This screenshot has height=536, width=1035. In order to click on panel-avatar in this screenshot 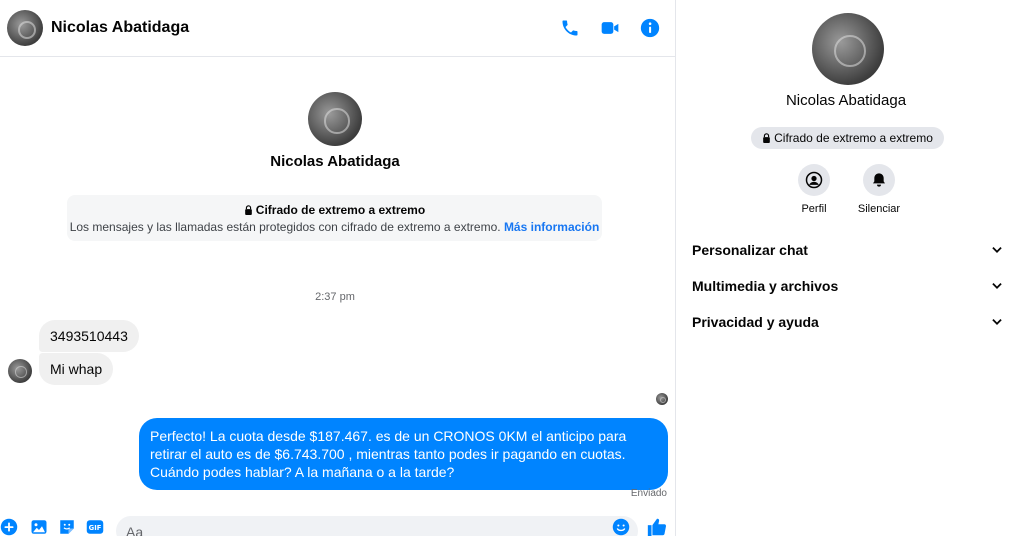, I will do `click(848, 49)`.